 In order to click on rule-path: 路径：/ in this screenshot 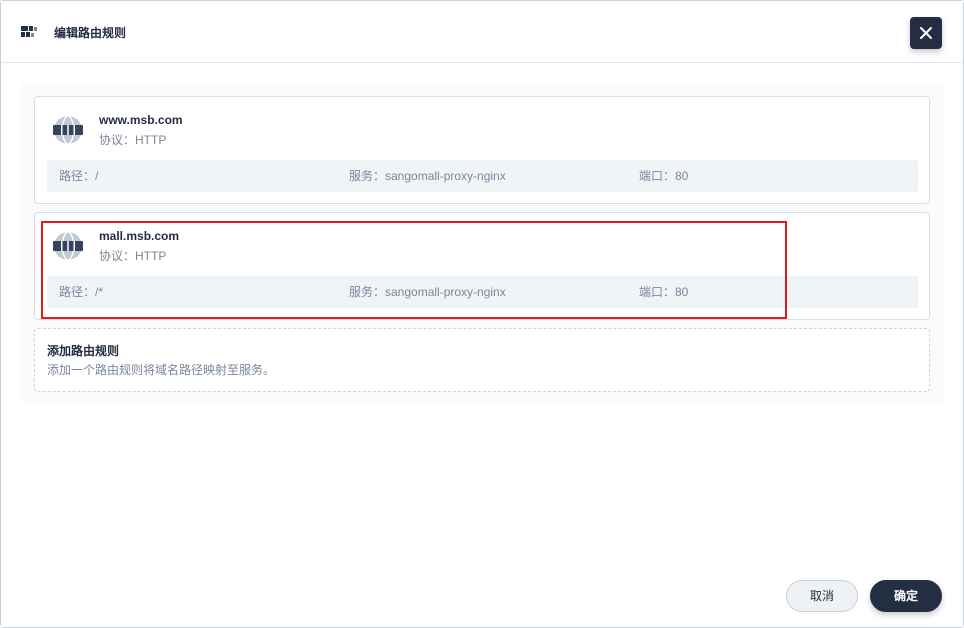, I will do `click(79, 176)`.